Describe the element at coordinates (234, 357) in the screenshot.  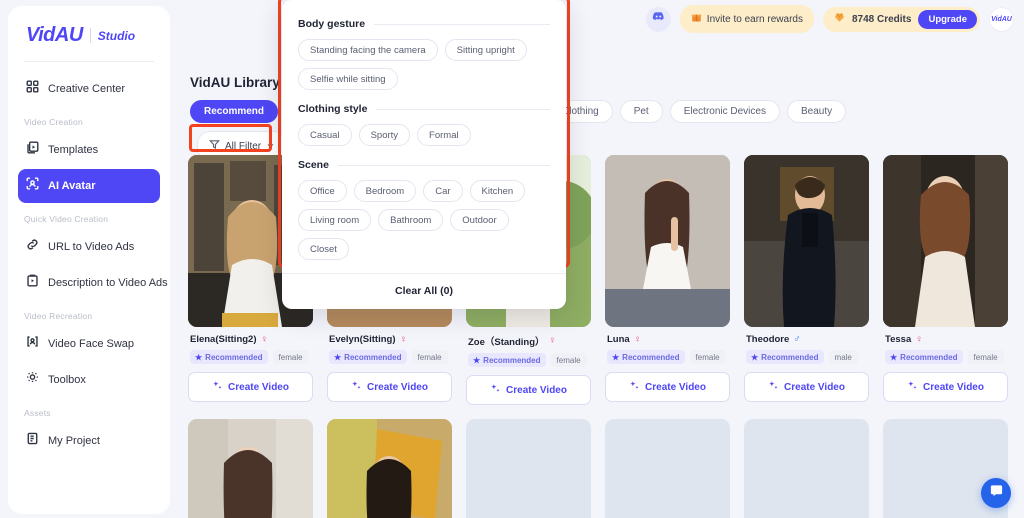
I see `recommended-label: Recommended` at that location.